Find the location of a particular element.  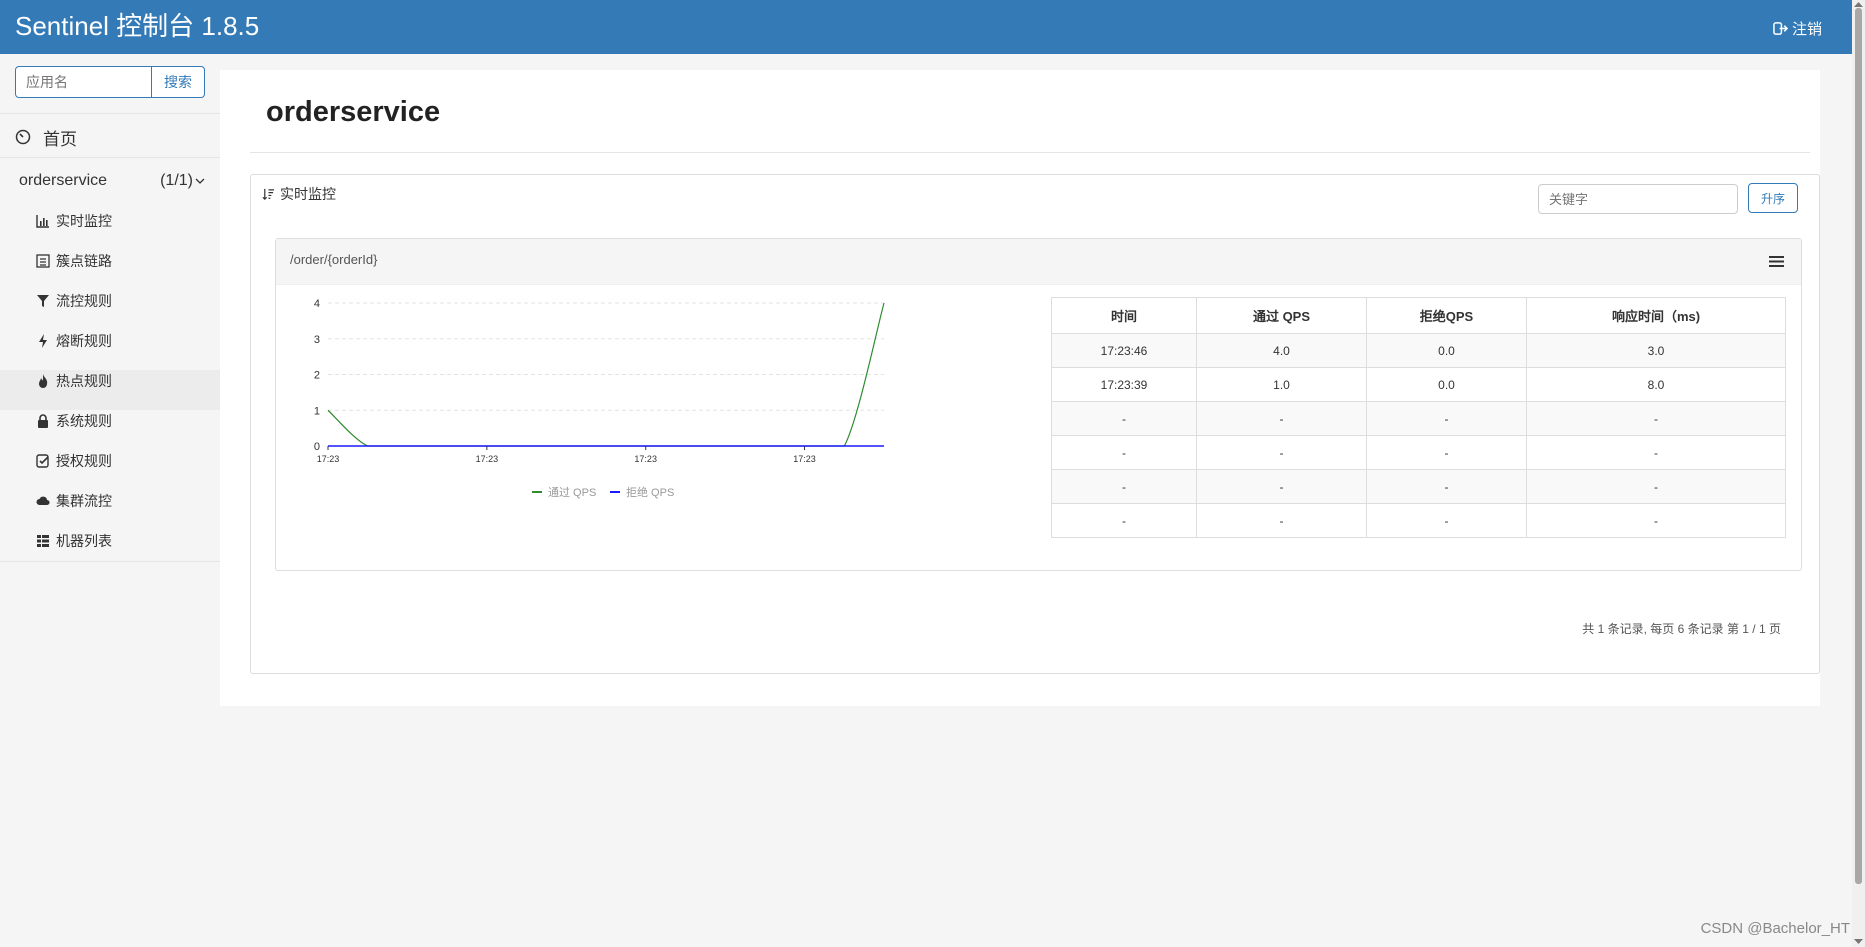

table-cell: 17:23:46 is located at coordinates (1124, 350).